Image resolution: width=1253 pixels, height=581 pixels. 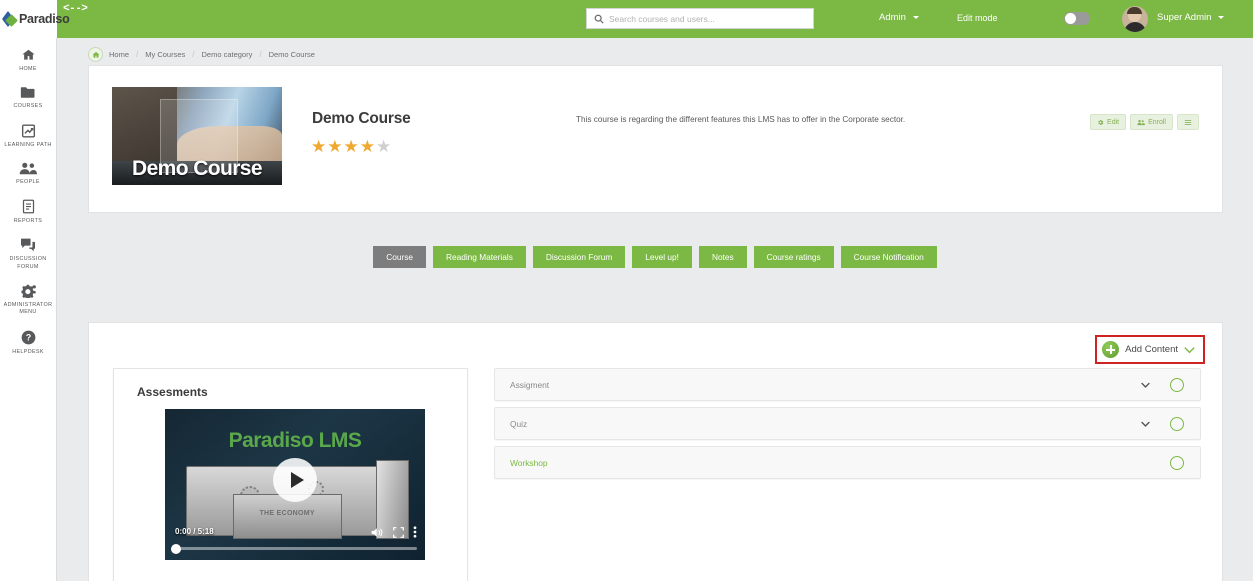 What do you see at coordinates (28, 221) in the screenshot?
I see `sidebar-label-reports: REPORTS` at bounding box center [28, 221].